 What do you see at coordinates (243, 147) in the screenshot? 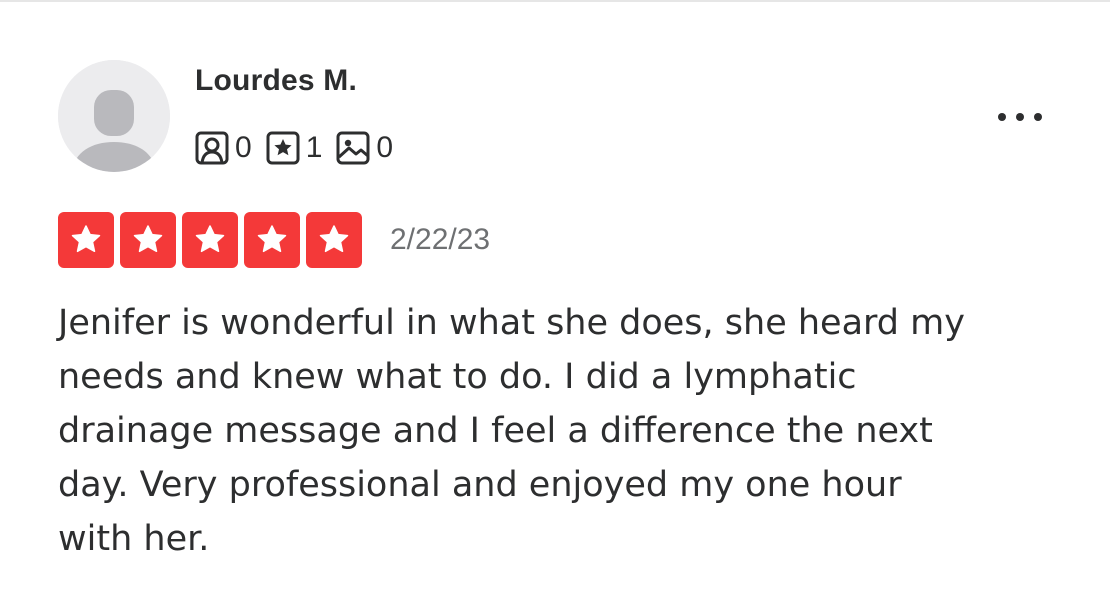
I see `friends-count: 0` at bounding box center [243, 147].